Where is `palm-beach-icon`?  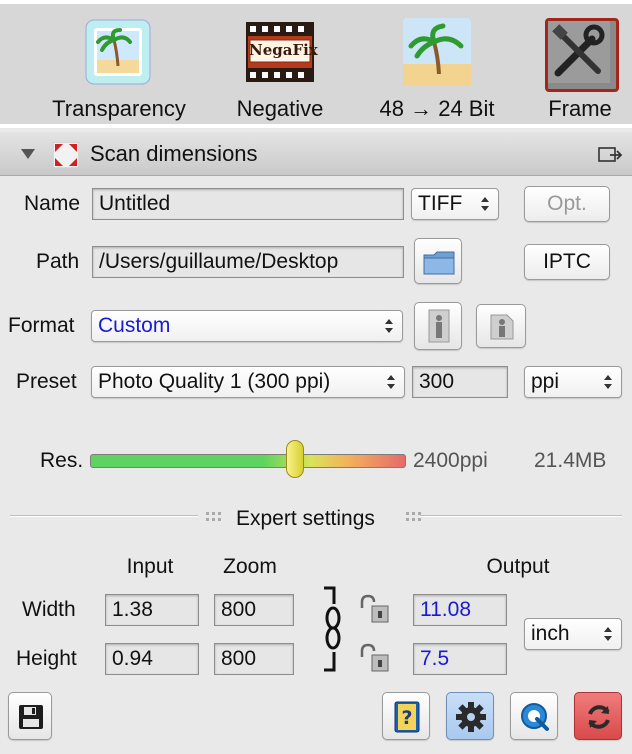 palm-beach-icon is located at coordinates (437, 52).